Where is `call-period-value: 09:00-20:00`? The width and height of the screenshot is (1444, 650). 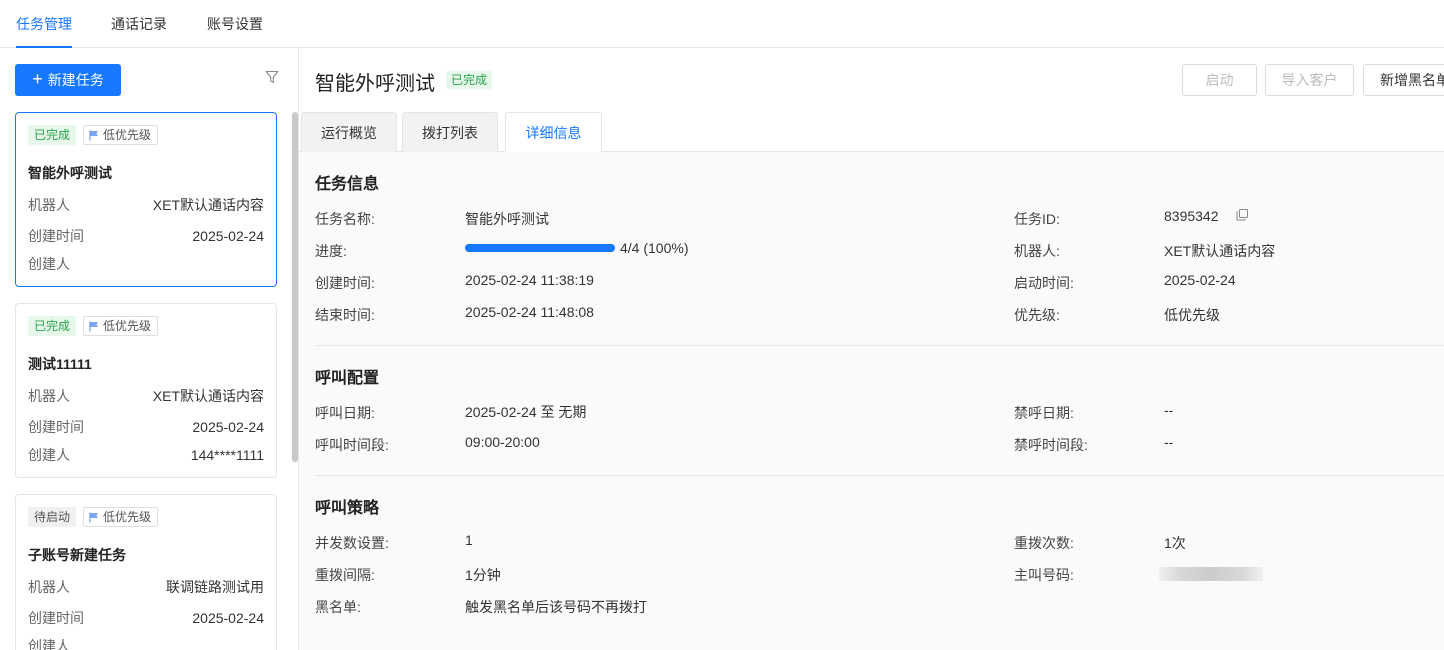 call-period-value: 09:00-20:00 is located at coordinates (502, 442).